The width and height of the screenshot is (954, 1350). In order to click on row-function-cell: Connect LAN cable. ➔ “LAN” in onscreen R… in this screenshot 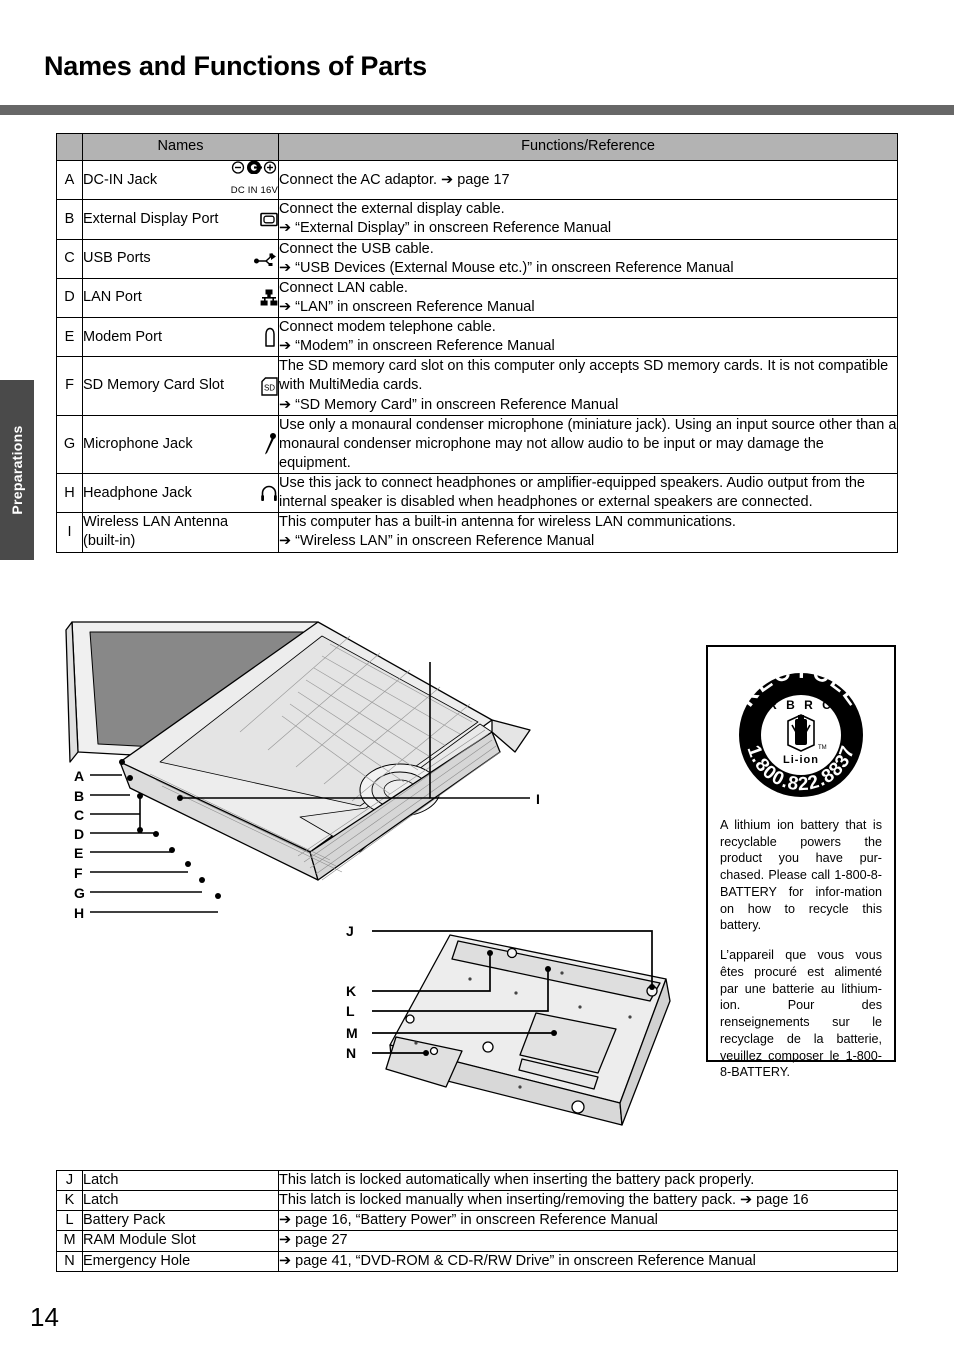, I will do `click(588, 298)`.